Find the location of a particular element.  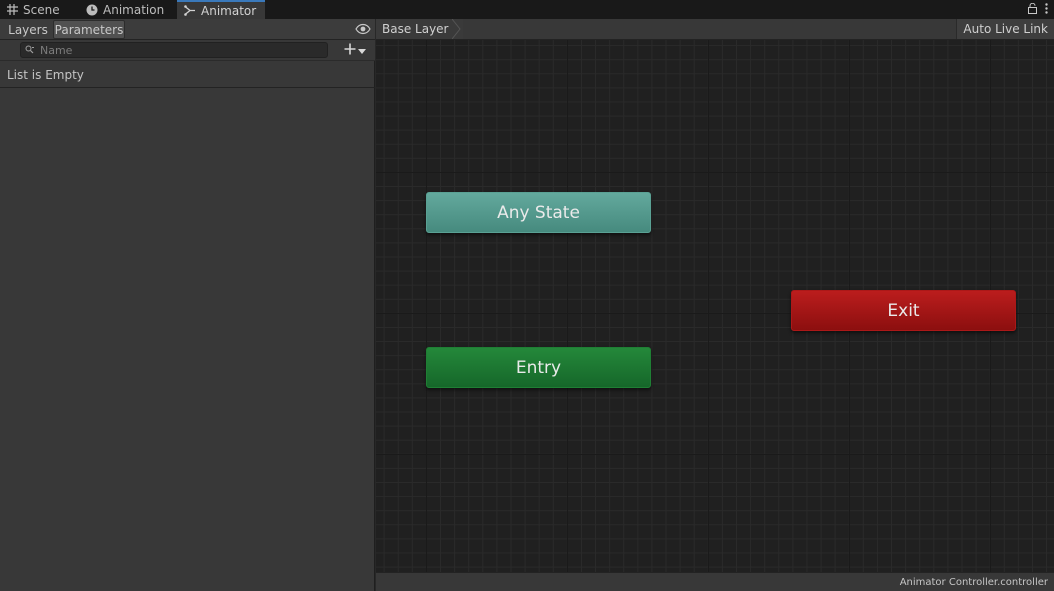

kebab-menu-icon is located at coordinates (1046, 9).